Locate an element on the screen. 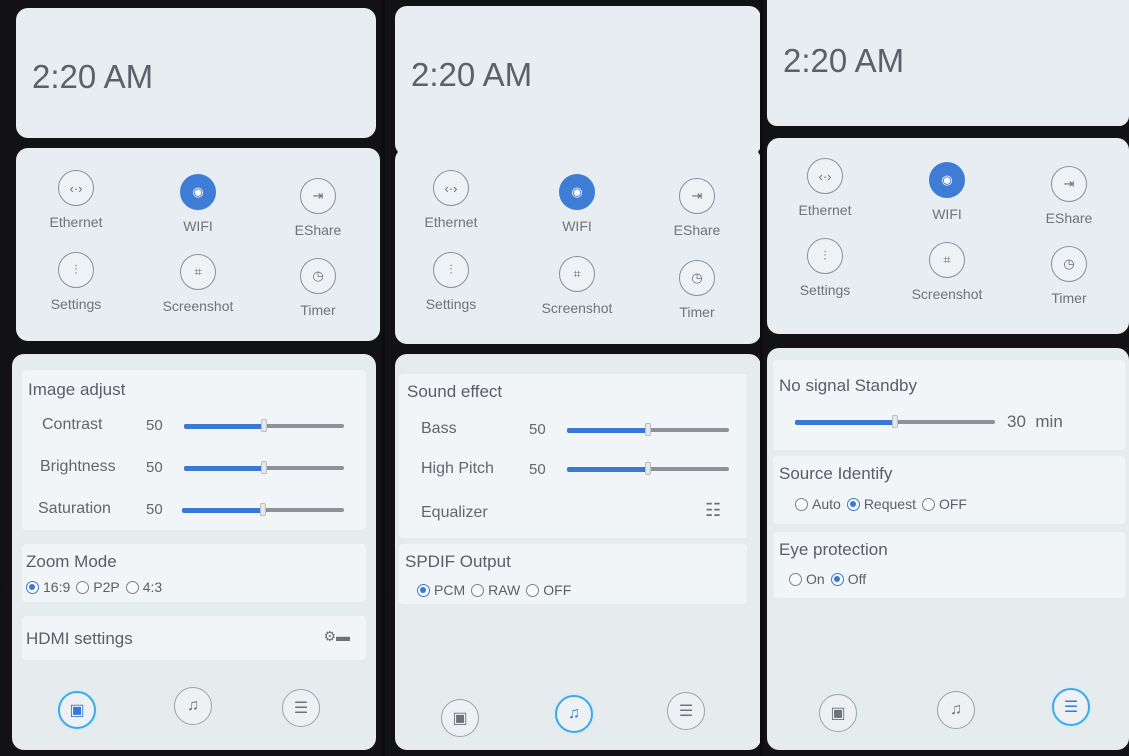  high-pitch-slider is located at coordinates (648, 468).